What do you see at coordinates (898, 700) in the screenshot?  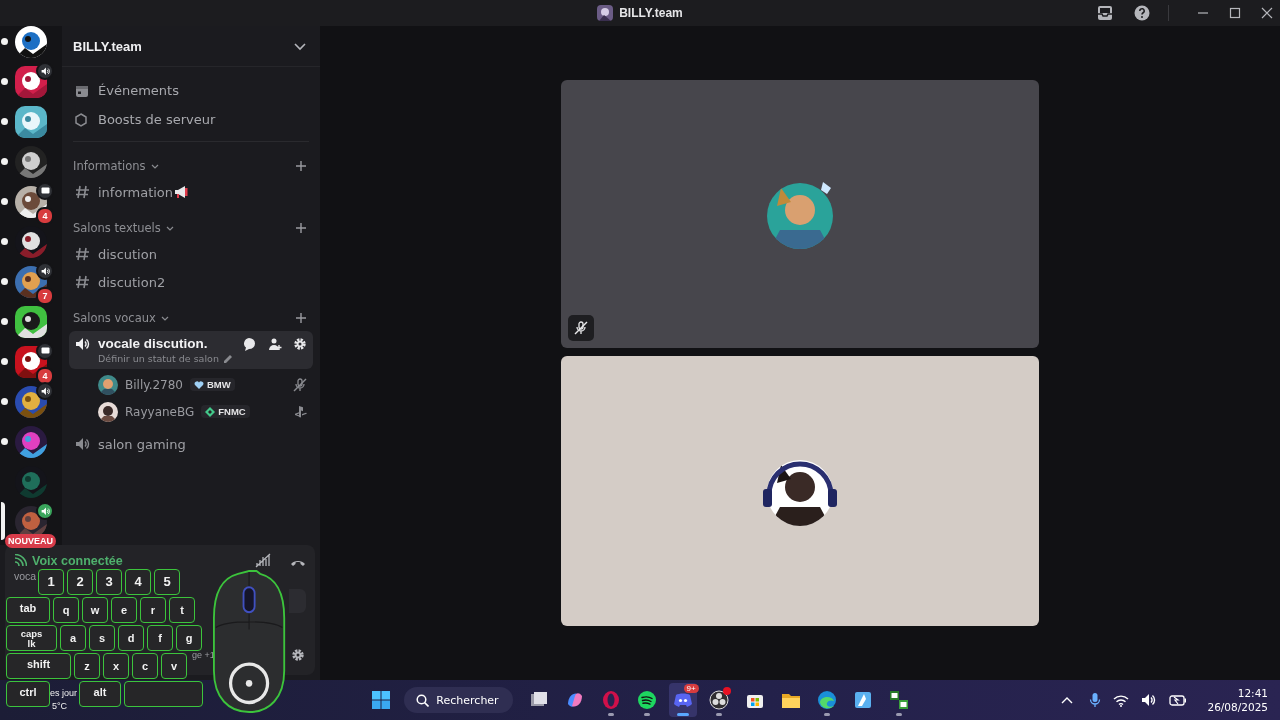 I see `tile-grid-icon` at bounding box center [898, 700].